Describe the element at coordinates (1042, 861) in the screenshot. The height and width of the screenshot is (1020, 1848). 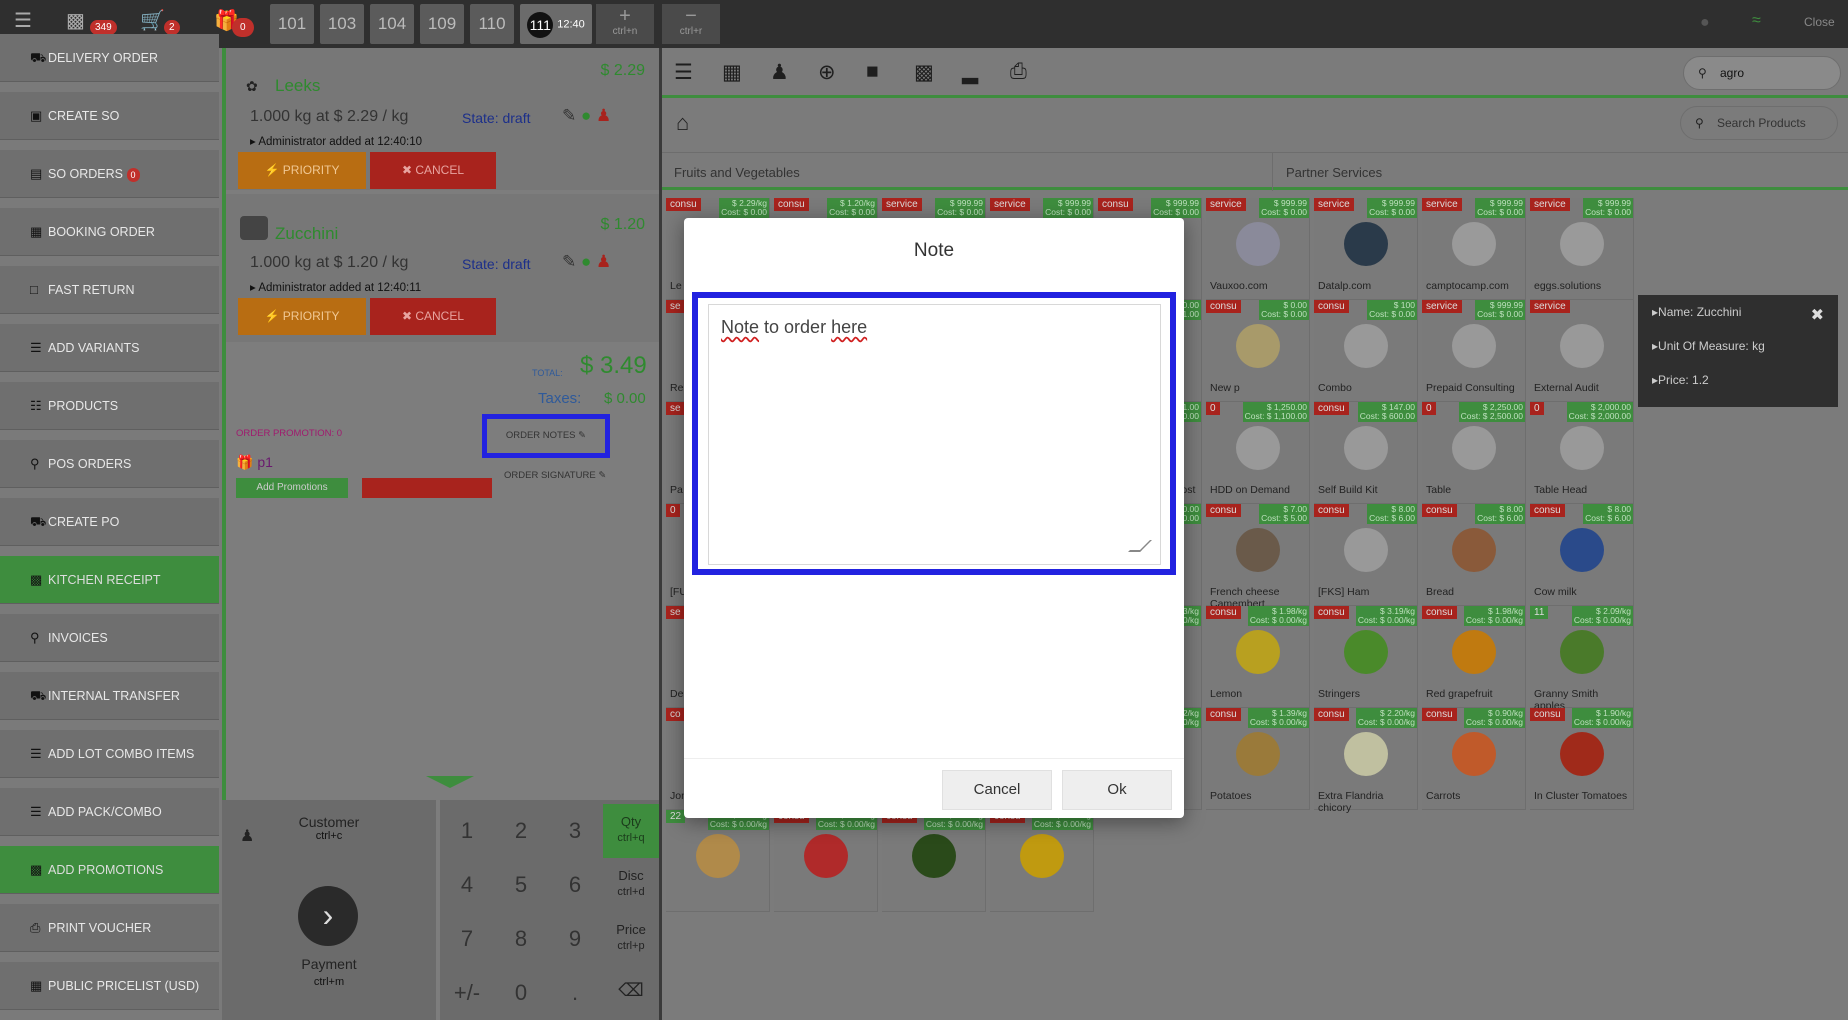
I see `product-card: consu$ 2.70/kgCost: $ 0.00/kg` at that location.